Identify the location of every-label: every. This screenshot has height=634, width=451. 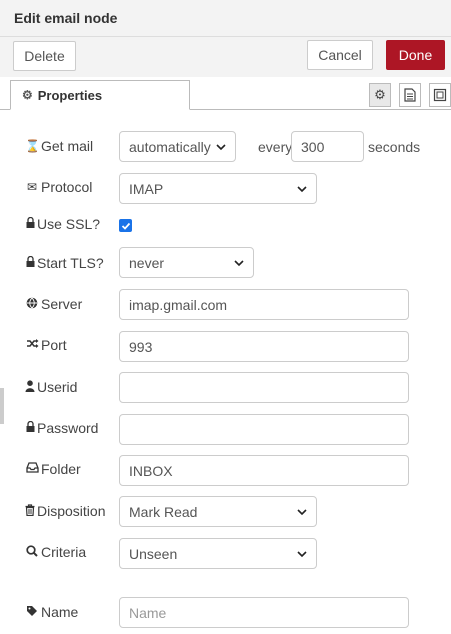
(275, 147).